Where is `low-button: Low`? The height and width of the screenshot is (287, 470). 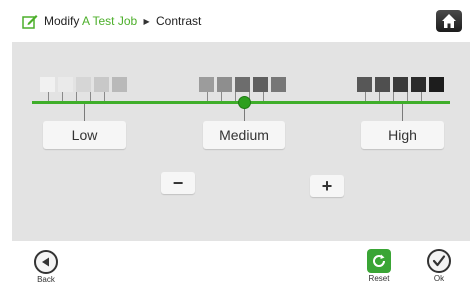
low-button: Low is located at coordinates (84, 135).